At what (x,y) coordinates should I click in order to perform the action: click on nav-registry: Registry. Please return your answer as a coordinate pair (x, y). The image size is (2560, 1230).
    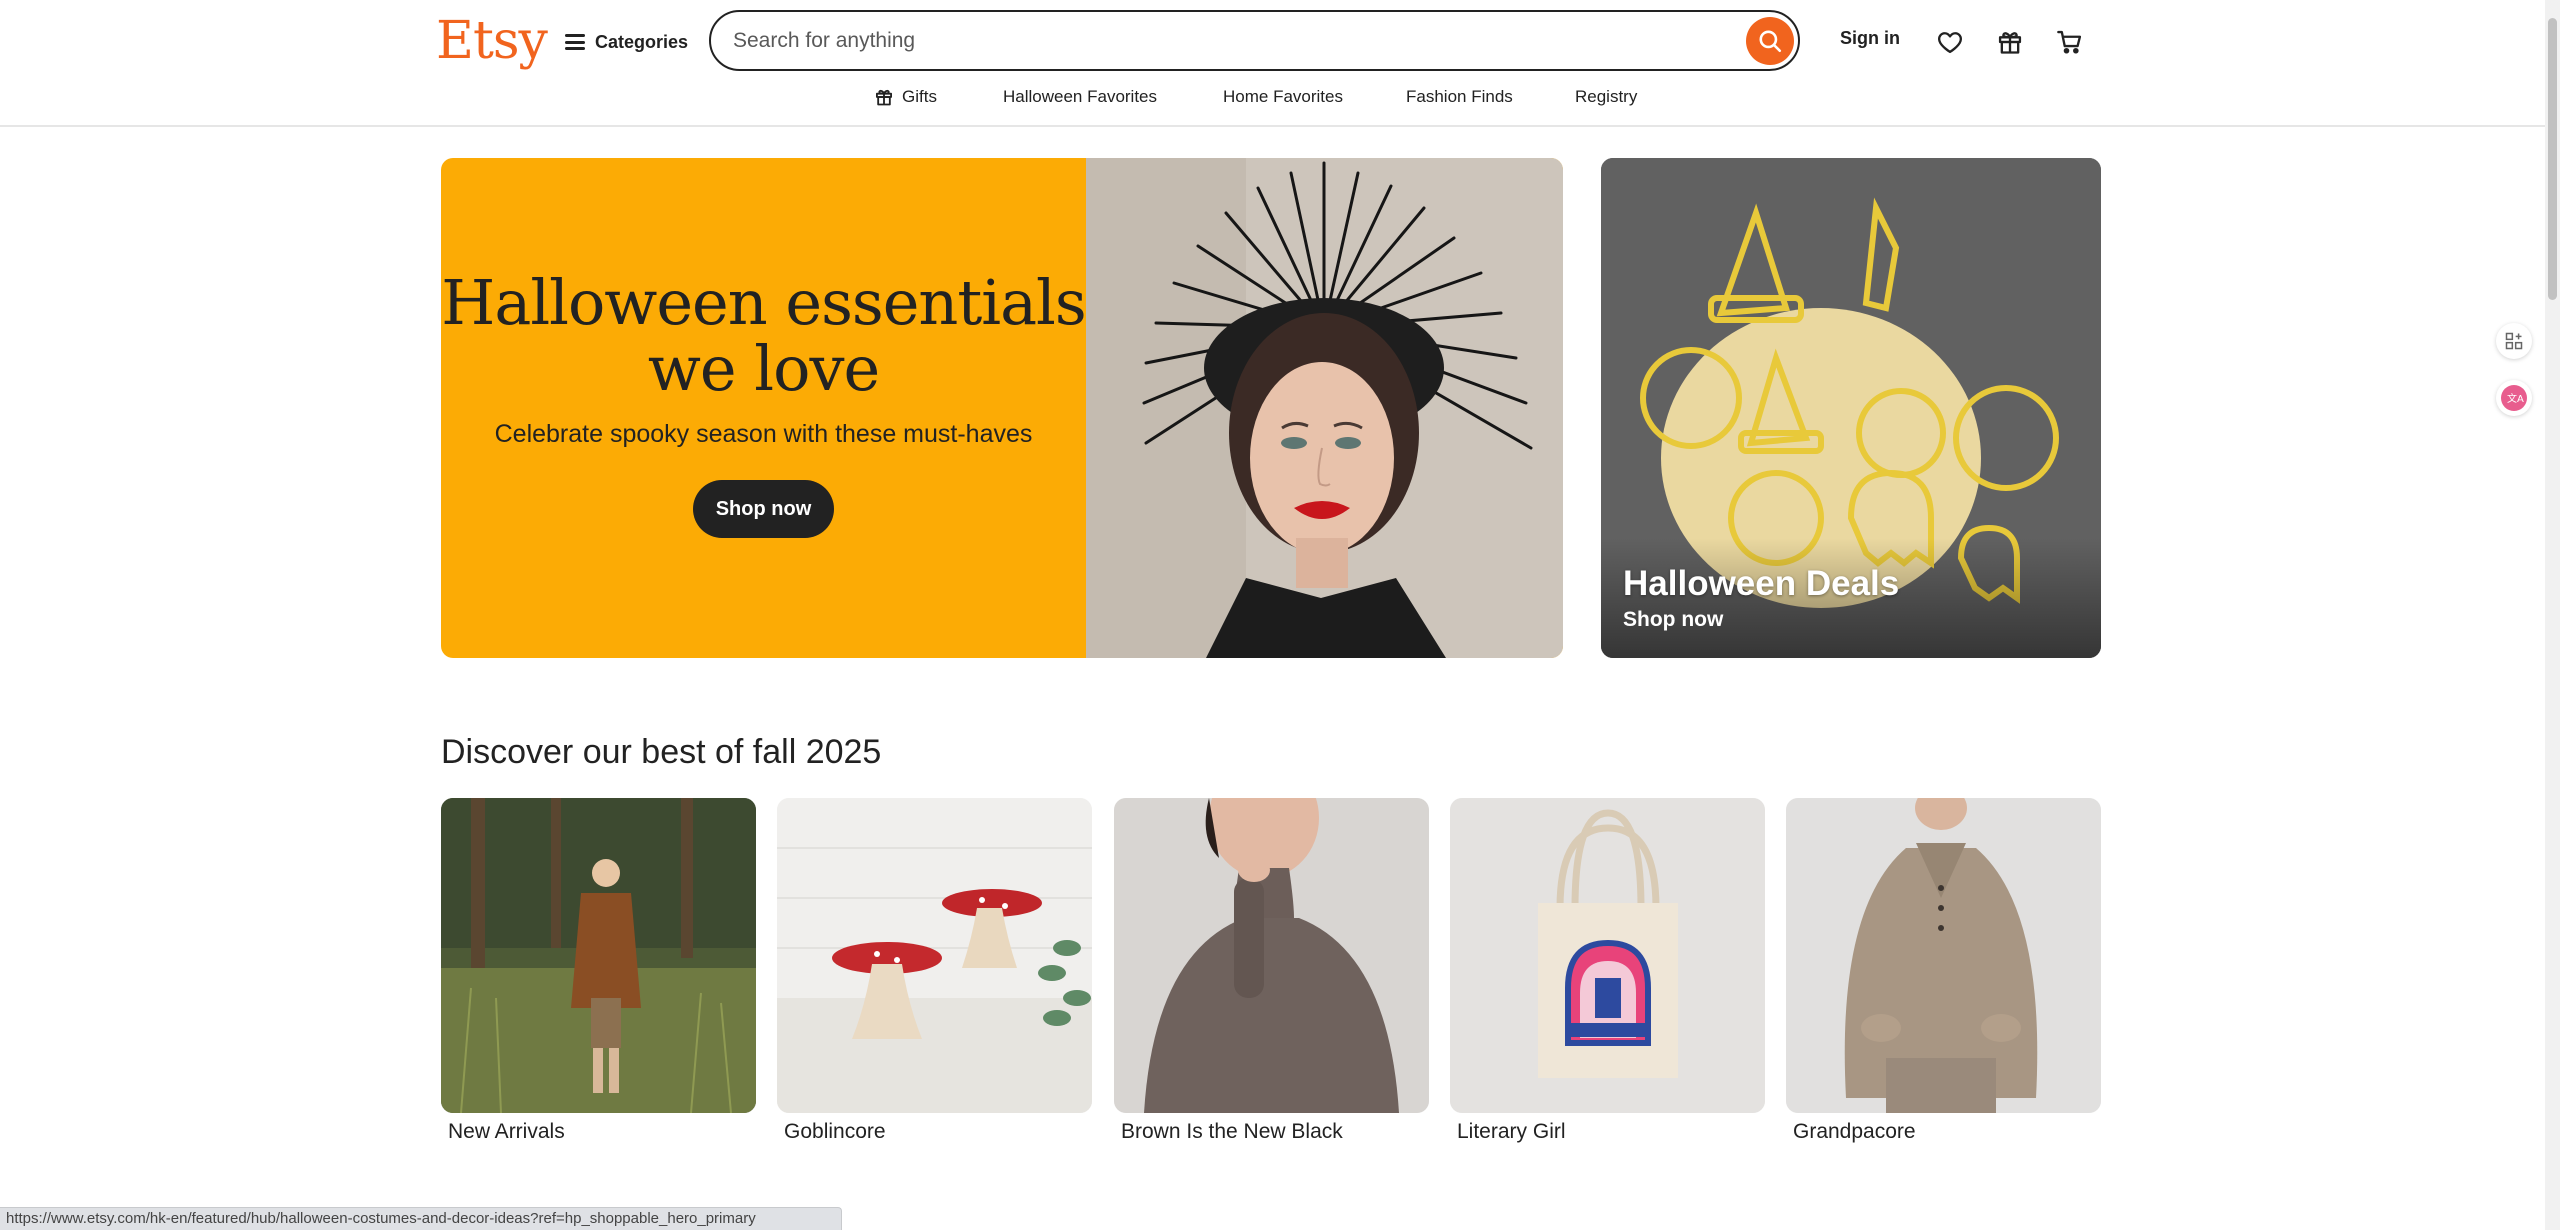
    Looking at the image, I should click on (1606, 97).